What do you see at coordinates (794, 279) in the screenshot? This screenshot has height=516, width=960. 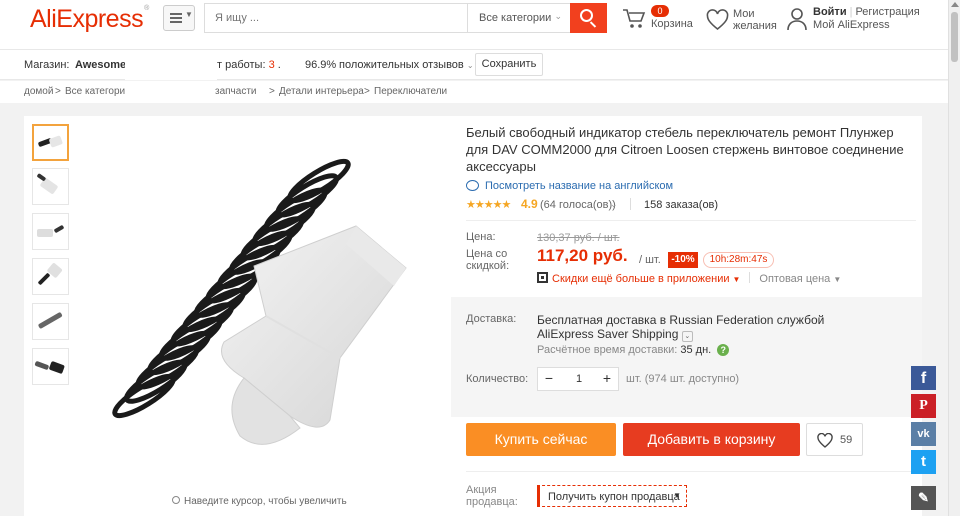 I see `wholesale-price-link: Оптовая цена` at bounding box center [794, 279].